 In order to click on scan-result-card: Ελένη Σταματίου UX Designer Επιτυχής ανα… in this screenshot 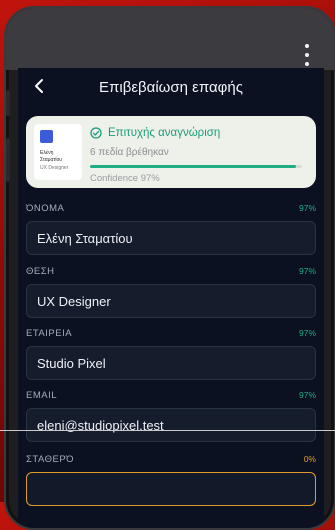, I will do `click(171, 152)`.